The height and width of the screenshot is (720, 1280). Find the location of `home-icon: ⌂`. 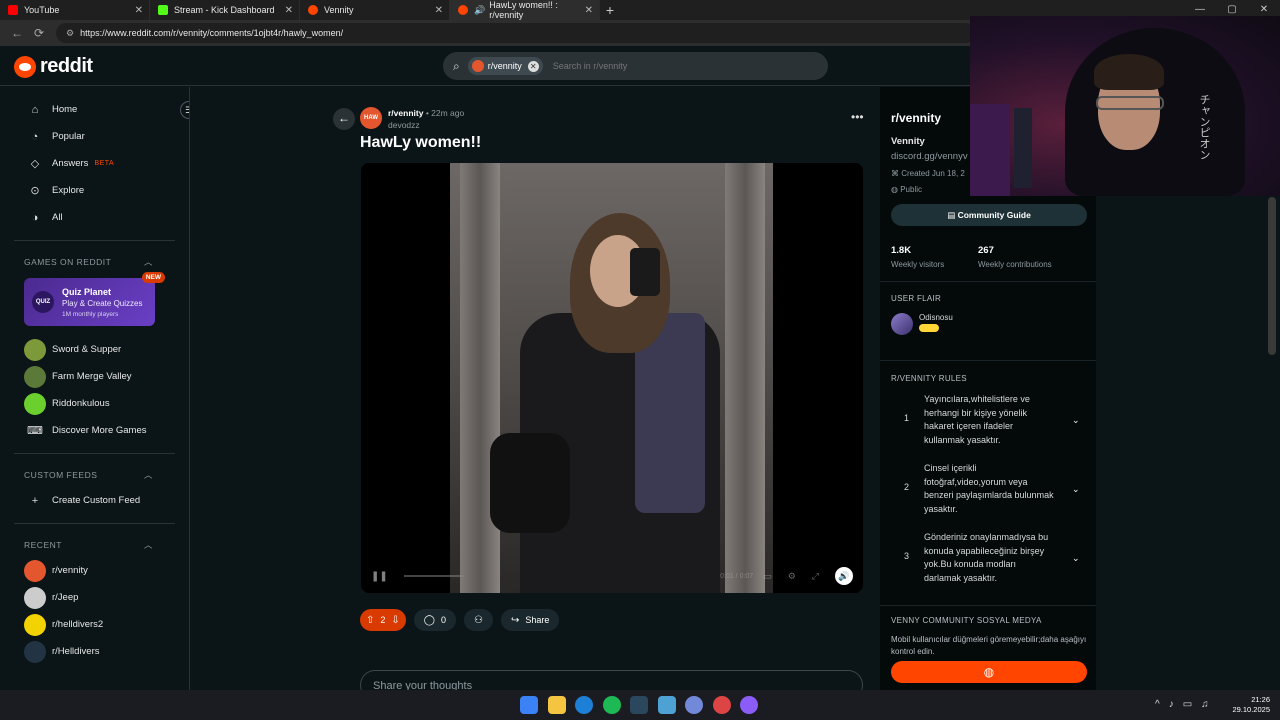

home-icon: ⌂ is located at coordinates (35, 109).